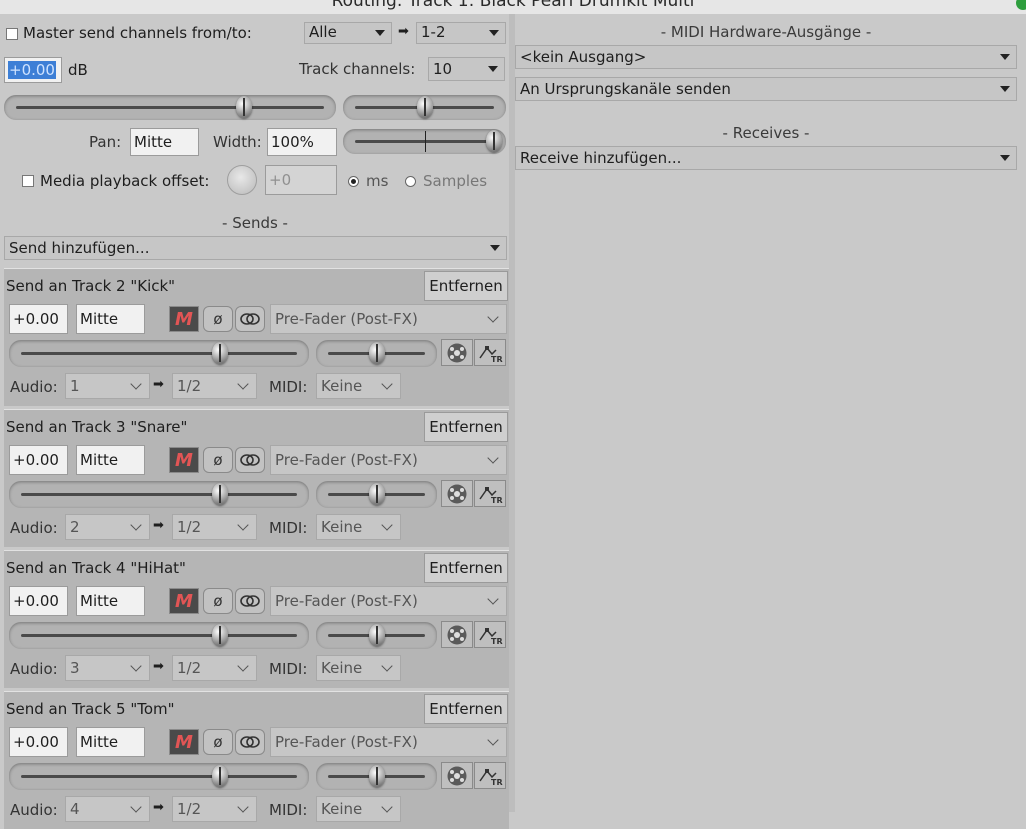 This screenshot has height=829, width=1026. I want to click on media-offset-input: +0, so click(301, 180).